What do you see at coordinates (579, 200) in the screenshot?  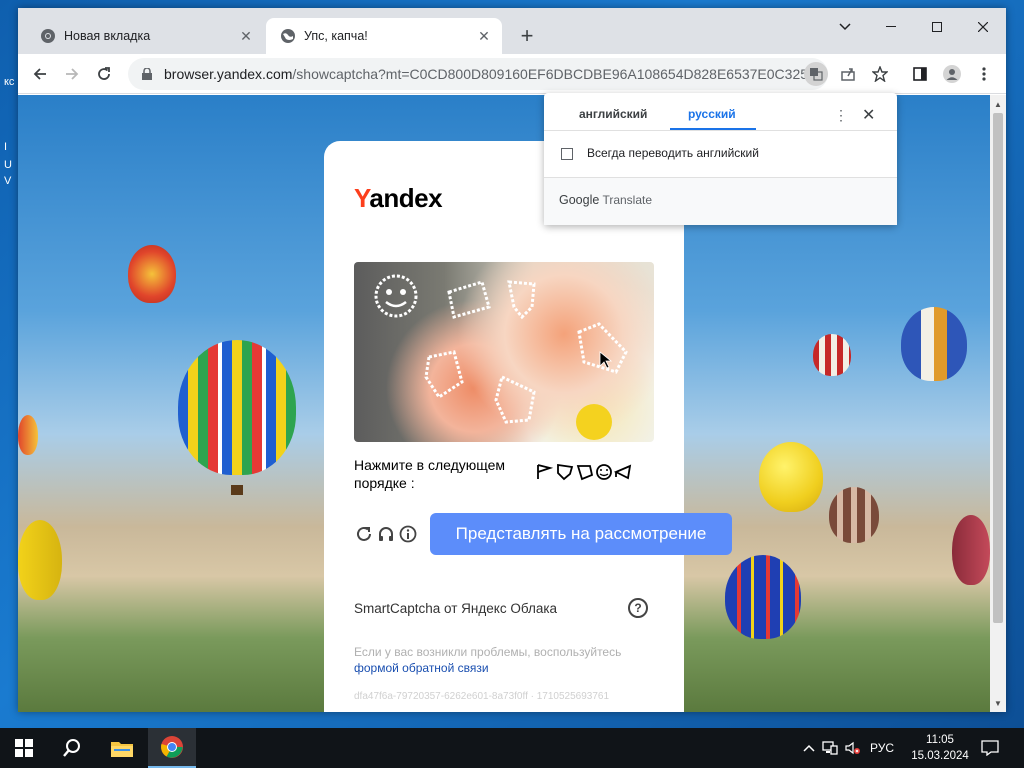 I see `brand-google: Google` at bounding box center [579, 200].